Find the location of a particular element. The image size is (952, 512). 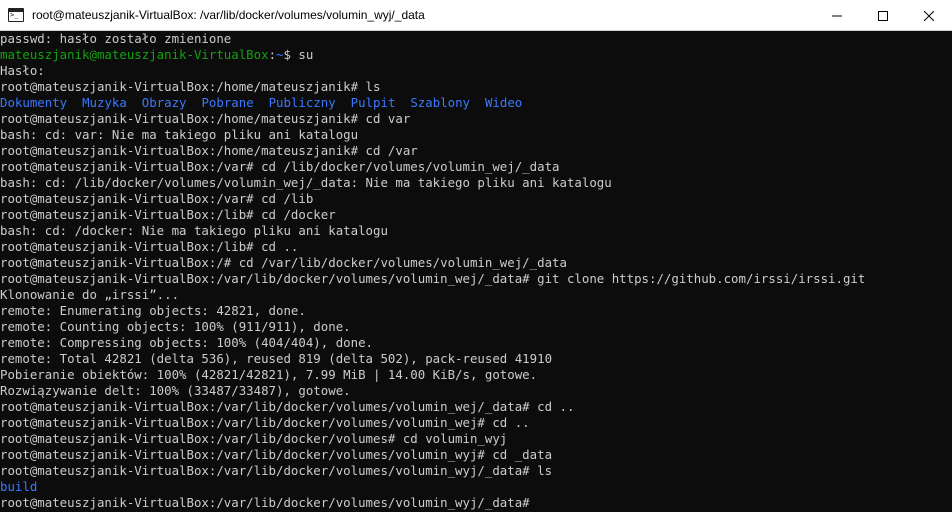

minimize-icon is located at coordinates (837, 15).